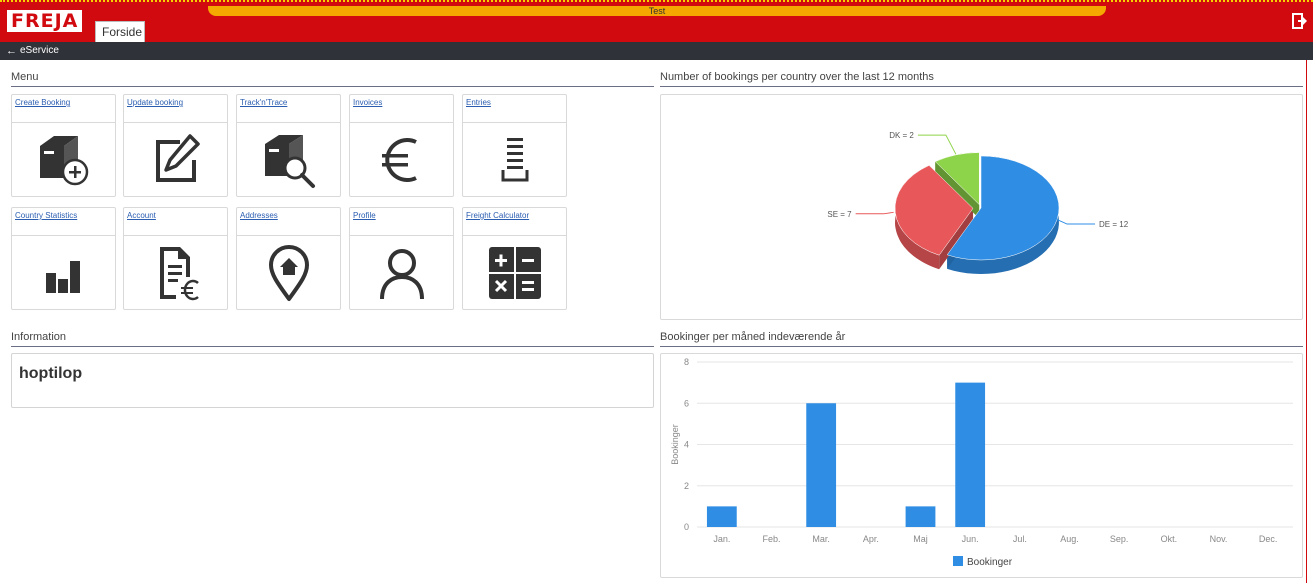  What do you see at coordinates (901, 135) in the screenshot?
I see `pie-label-dk: DK = 2` at bounding box center [901, 135].